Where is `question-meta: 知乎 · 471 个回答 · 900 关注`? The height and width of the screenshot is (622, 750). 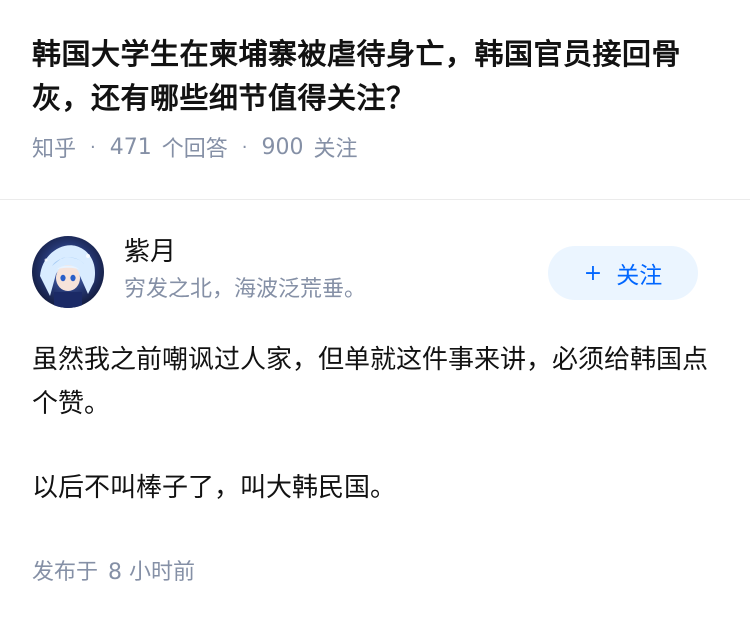 question-meta: 知乎 · 471 个回答 · 900 关注 is located at coordinates (377, 147).